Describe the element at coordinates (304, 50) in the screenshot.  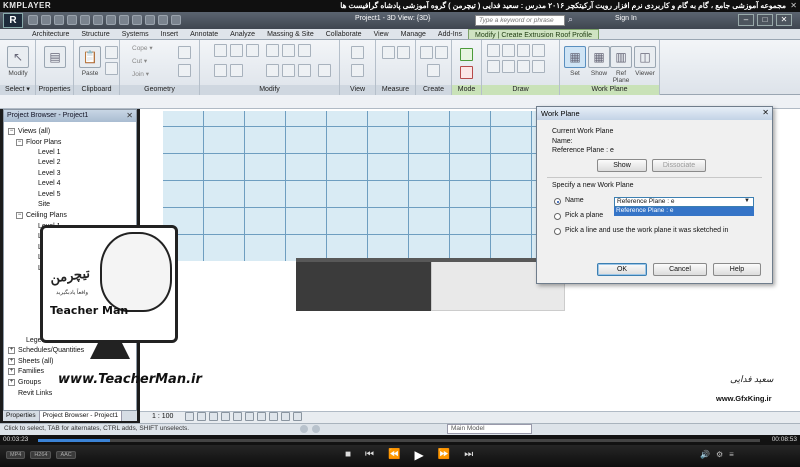
I see `rotate-icon` at that location.